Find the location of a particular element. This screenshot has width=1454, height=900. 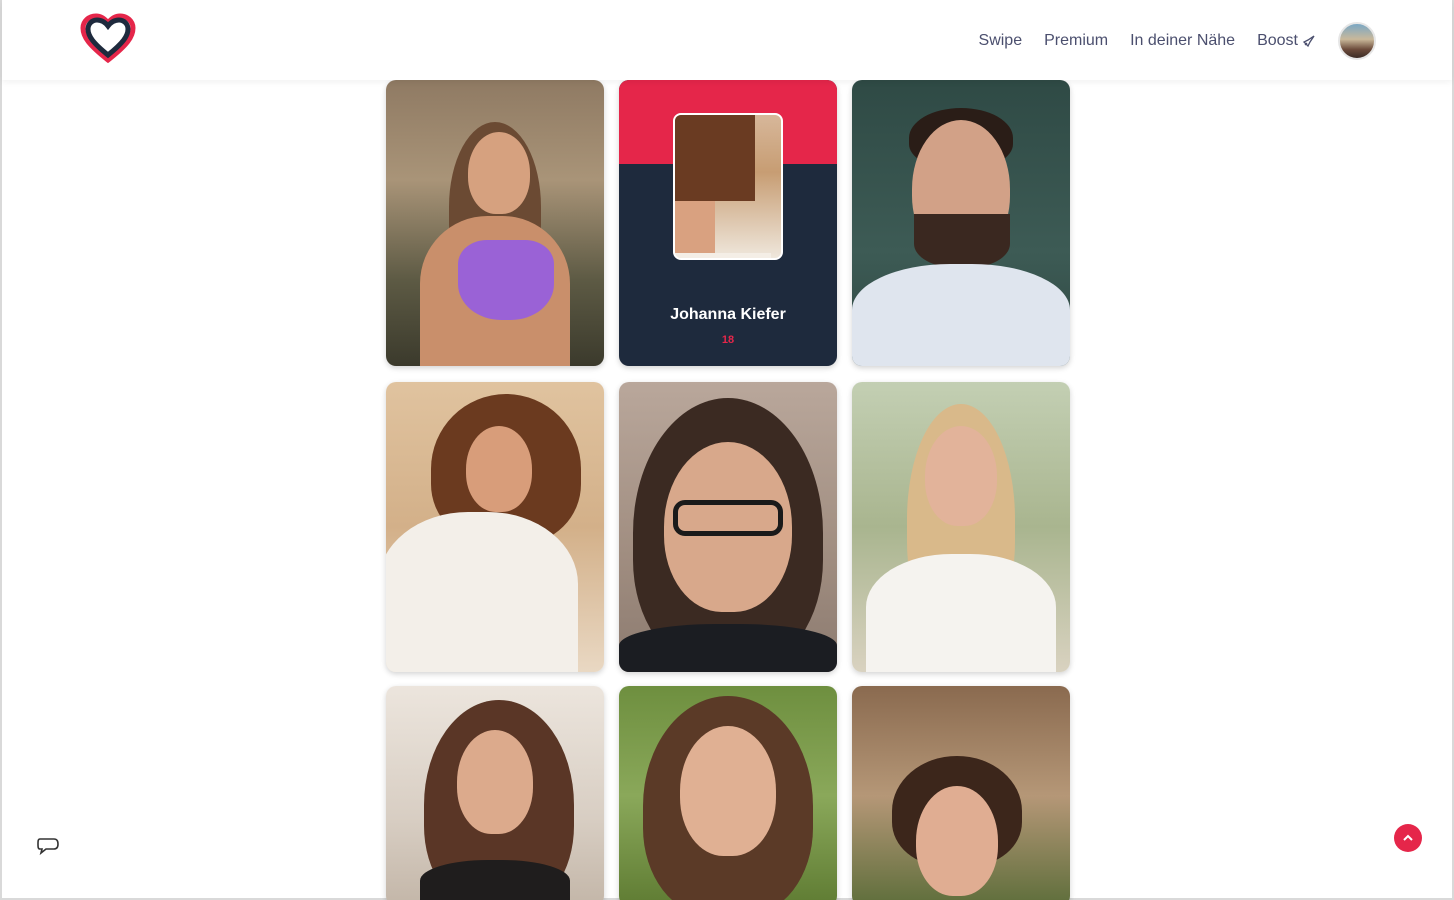

top-navbar: Swipe Premium In deiner Nähe Boost is located at coordinates (727, 40).